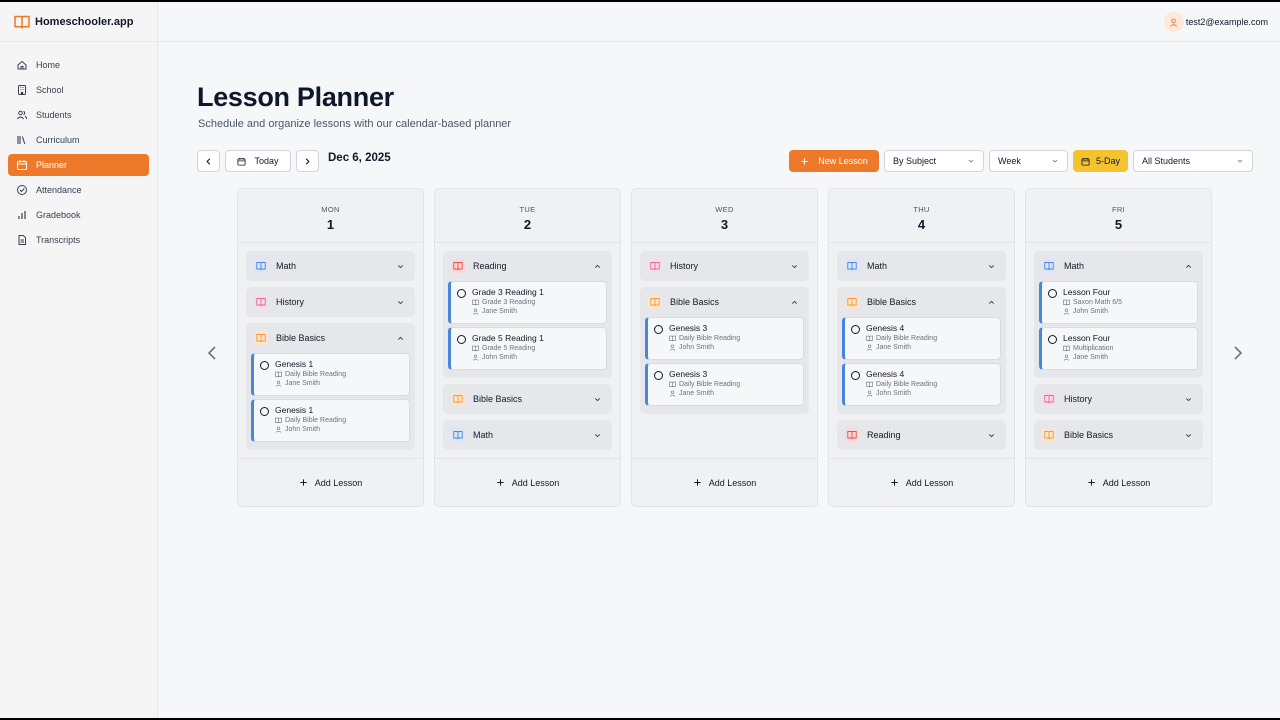  I want to click on sidebar-item-label: Attendance, so click(59, 190).